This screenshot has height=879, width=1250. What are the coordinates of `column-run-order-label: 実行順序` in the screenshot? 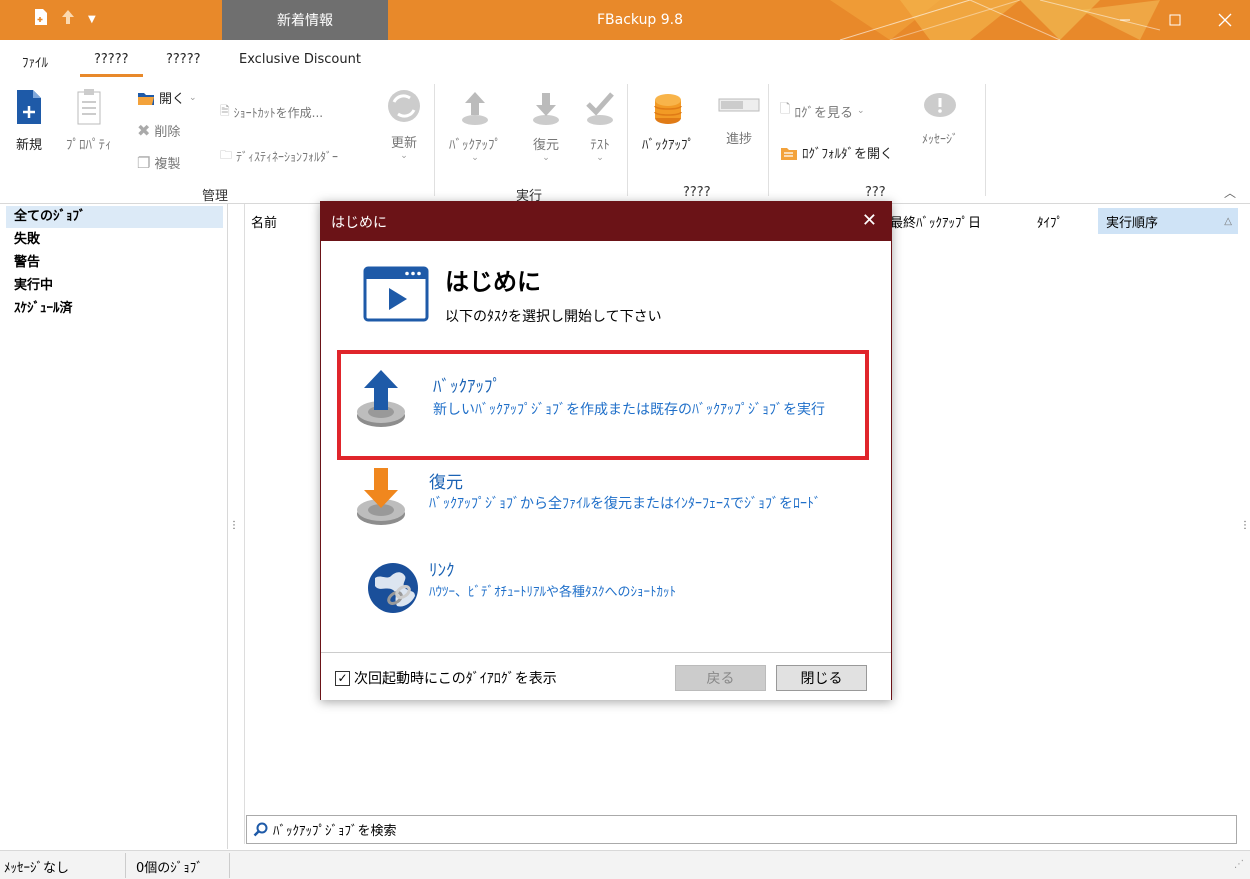 It's located at (1132, 223).